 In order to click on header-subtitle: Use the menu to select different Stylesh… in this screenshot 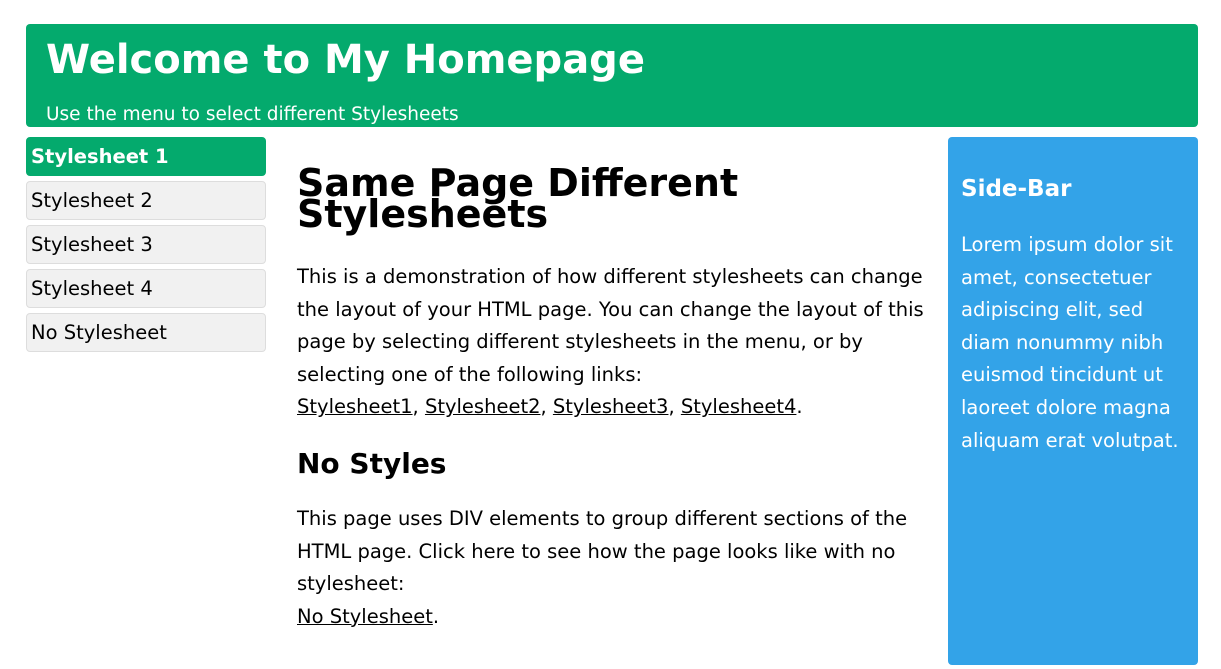, I will do `click(252, 114)`.